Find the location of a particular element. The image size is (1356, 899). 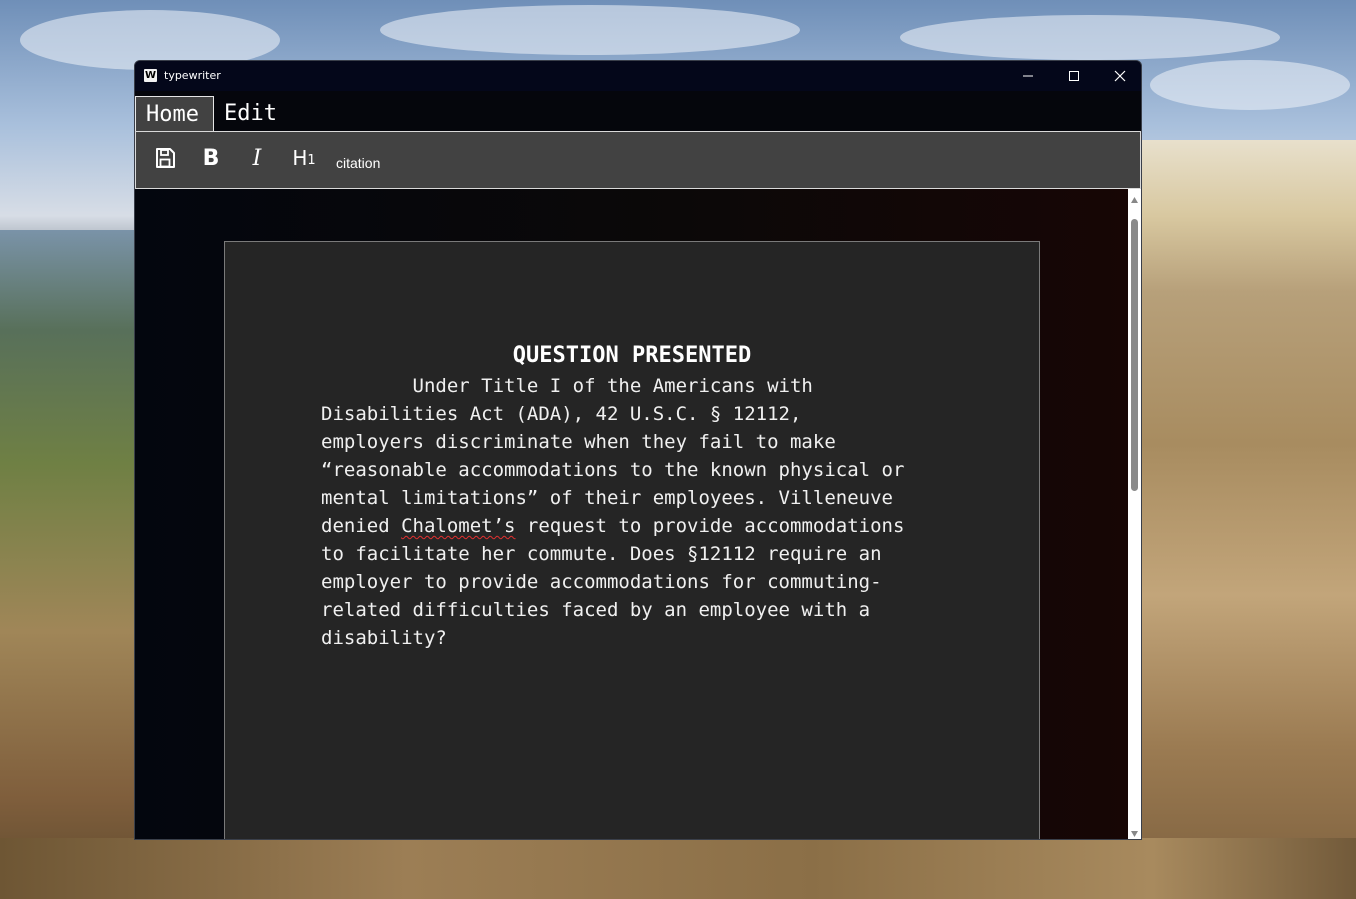

misspelled-word: Chalomet’s is located at coordinates (458, 526).